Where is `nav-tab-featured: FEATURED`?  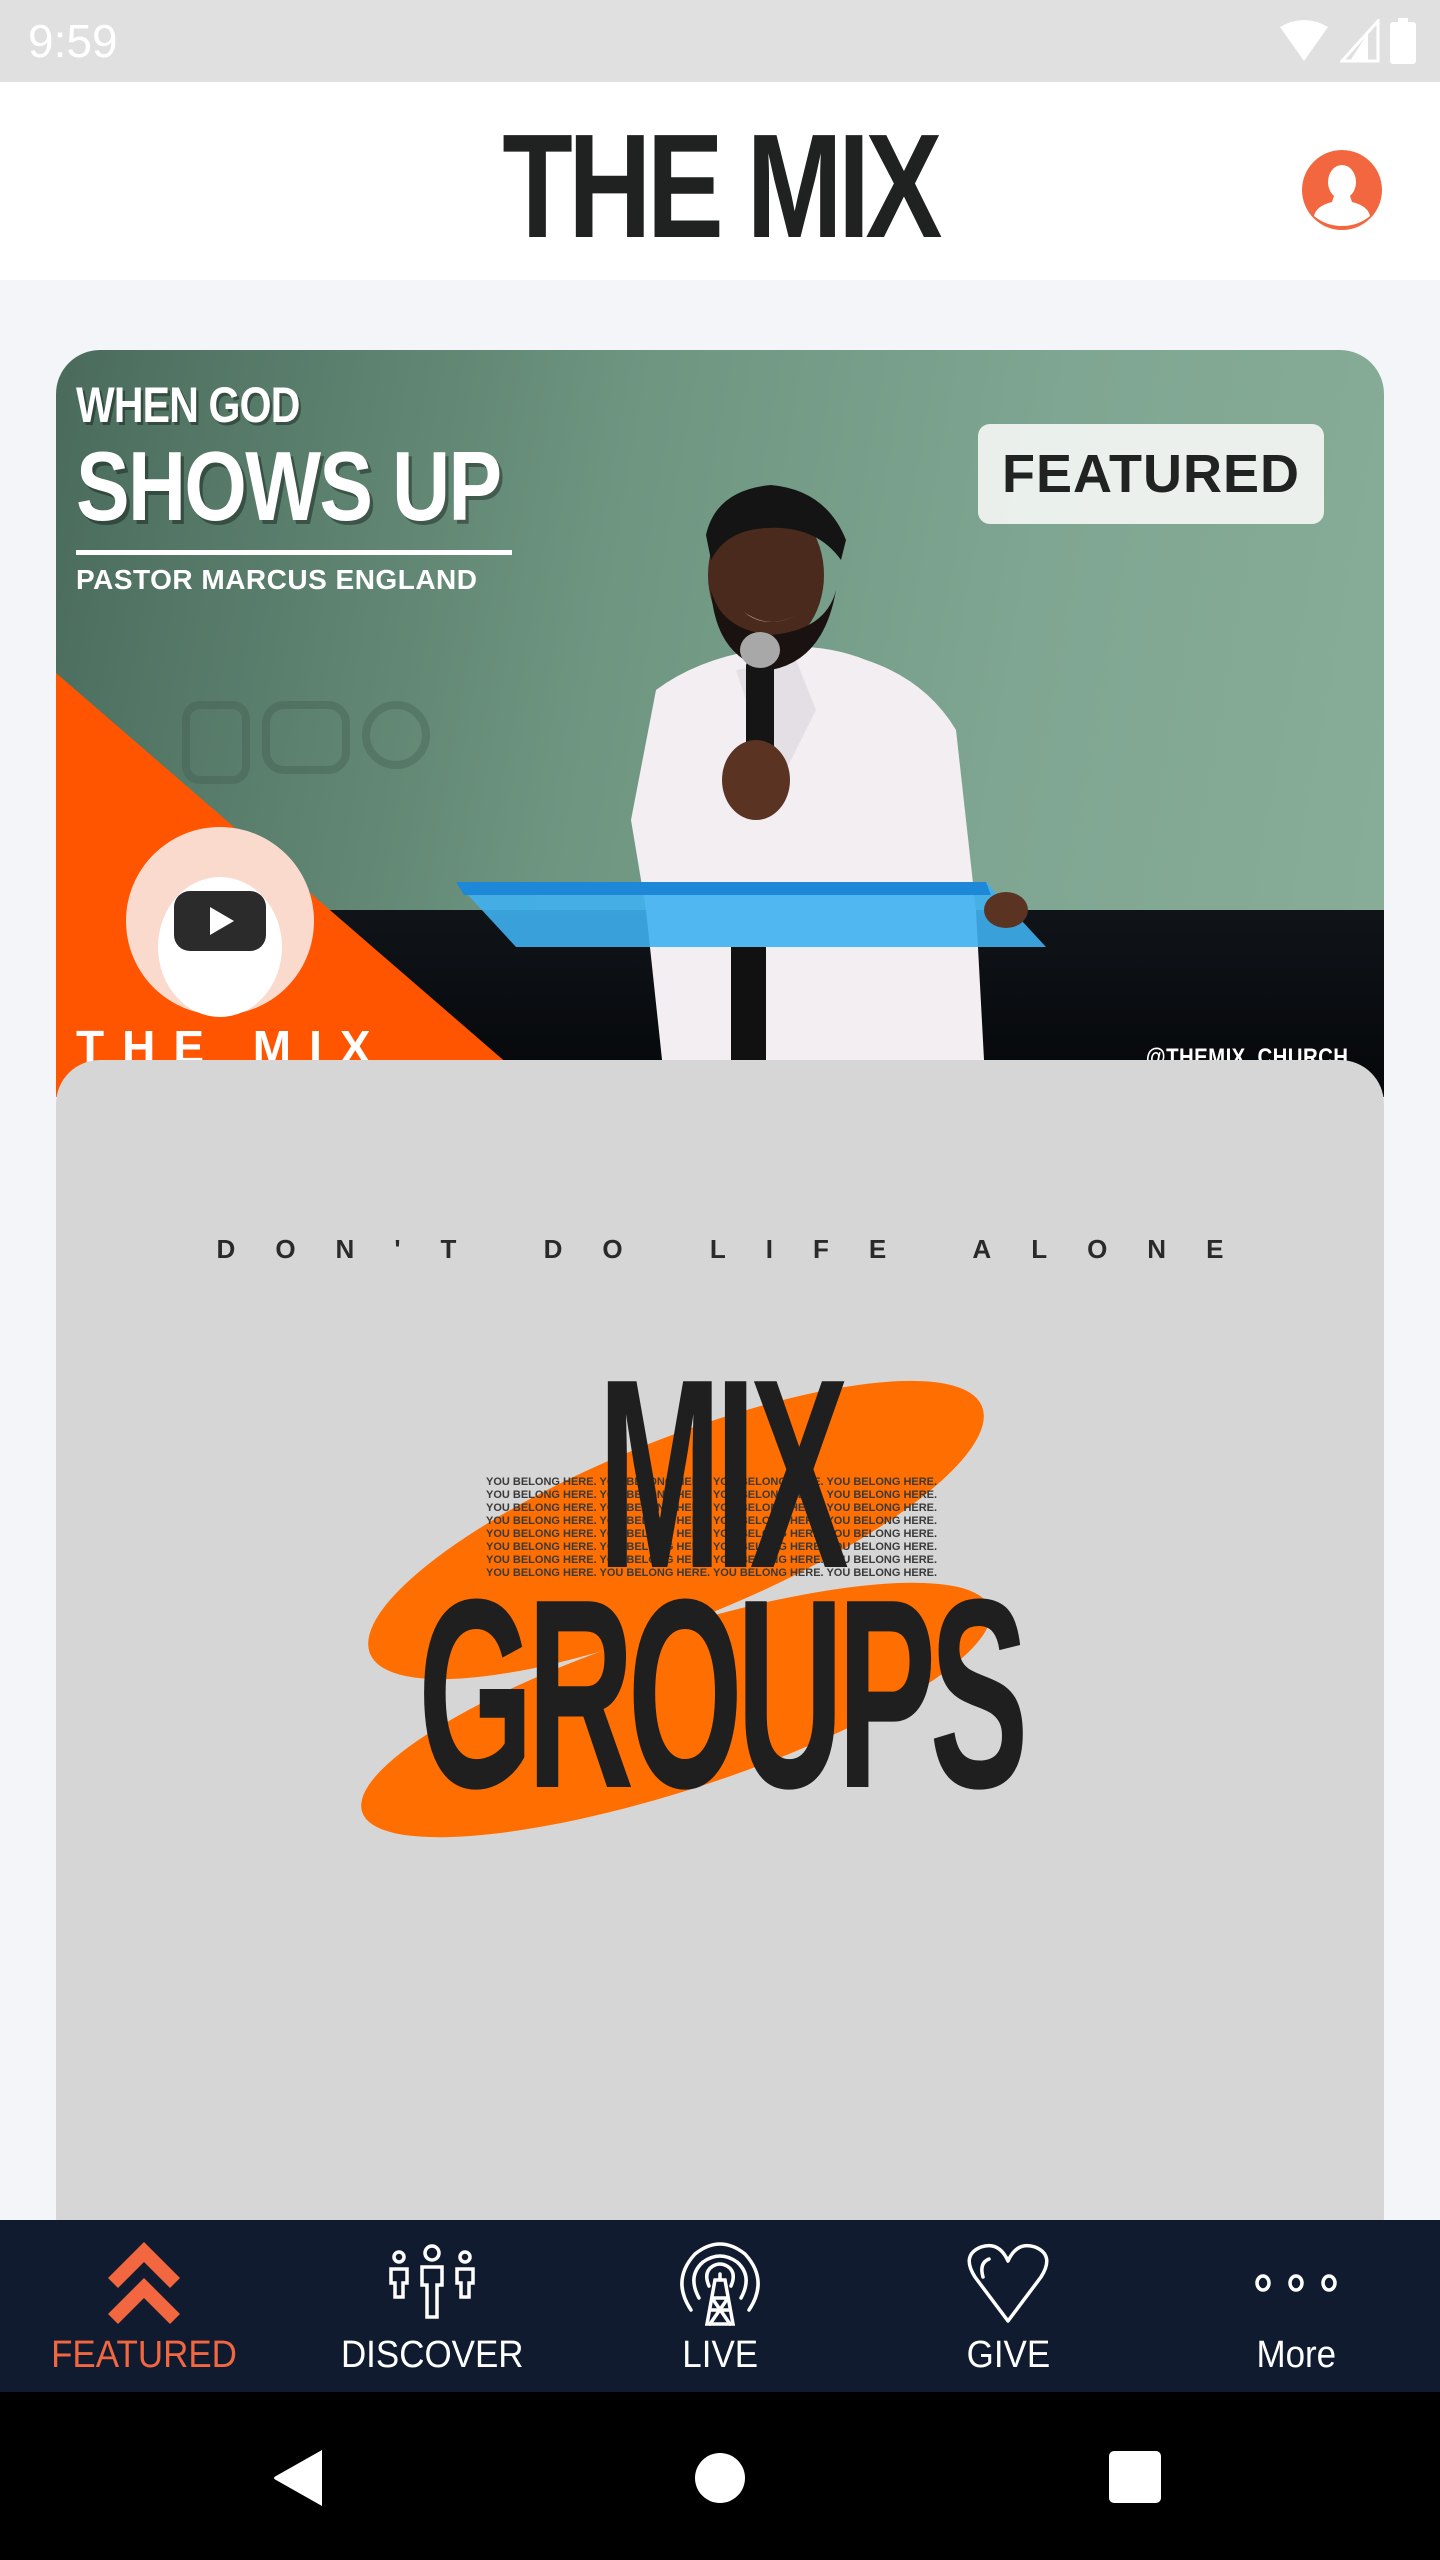 nav-tab-featured: FEATURED is located at coordinates (144, 2306).